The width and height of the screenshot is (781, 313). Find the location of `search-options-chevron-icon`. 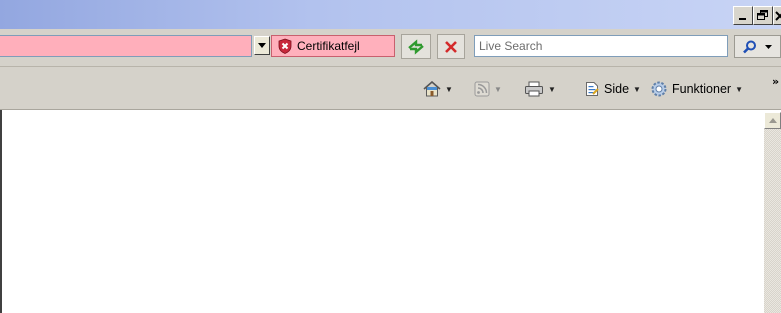

search-options-chevron-icon is located at coordinates (768, 46).